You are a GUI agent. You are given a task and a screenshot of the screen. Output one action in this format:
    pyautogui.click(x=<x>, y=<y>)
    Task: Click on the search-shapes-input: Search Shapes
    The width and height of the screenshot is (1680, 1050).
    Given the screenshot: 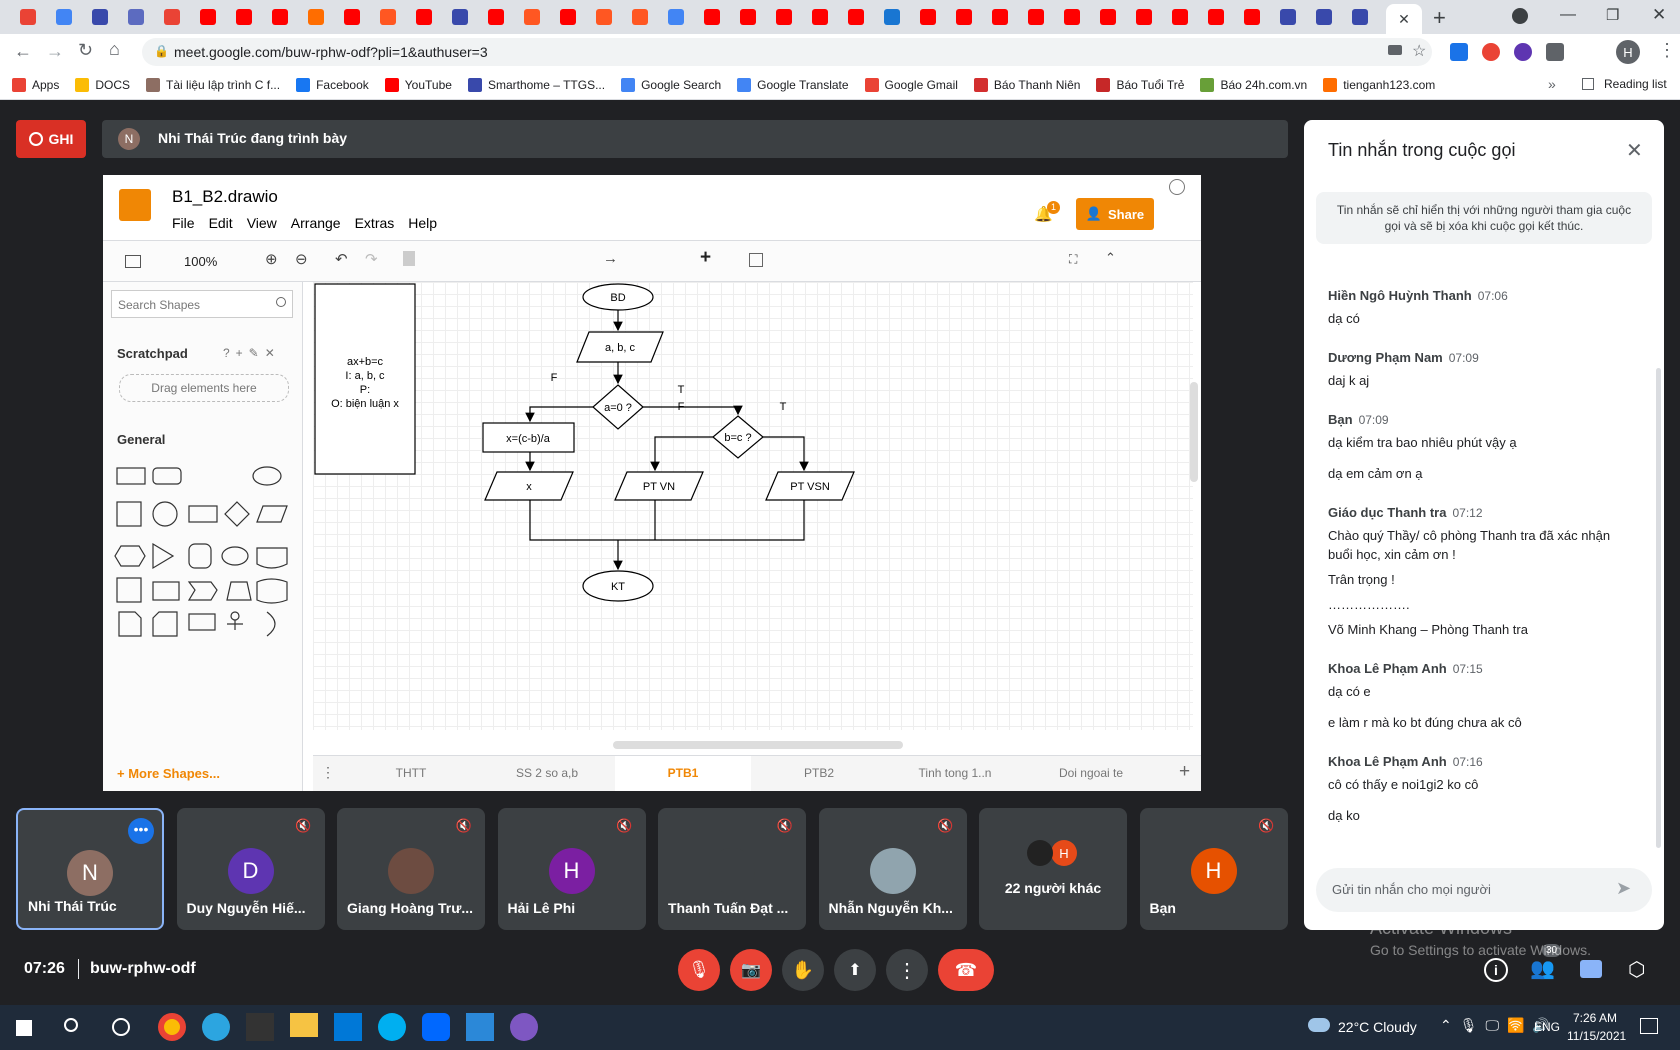 What is the action you would take?
    pyautogui.click(x=202, y=304)
    